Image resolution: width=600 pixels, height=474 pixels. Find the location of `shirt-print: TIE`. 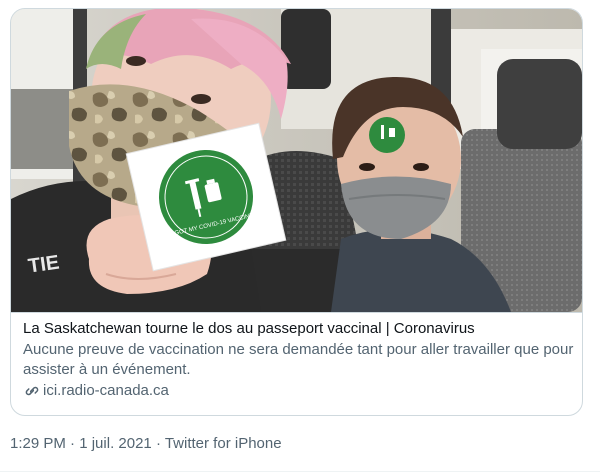

shirt-print: TIE is located at coordinates (44, 265).